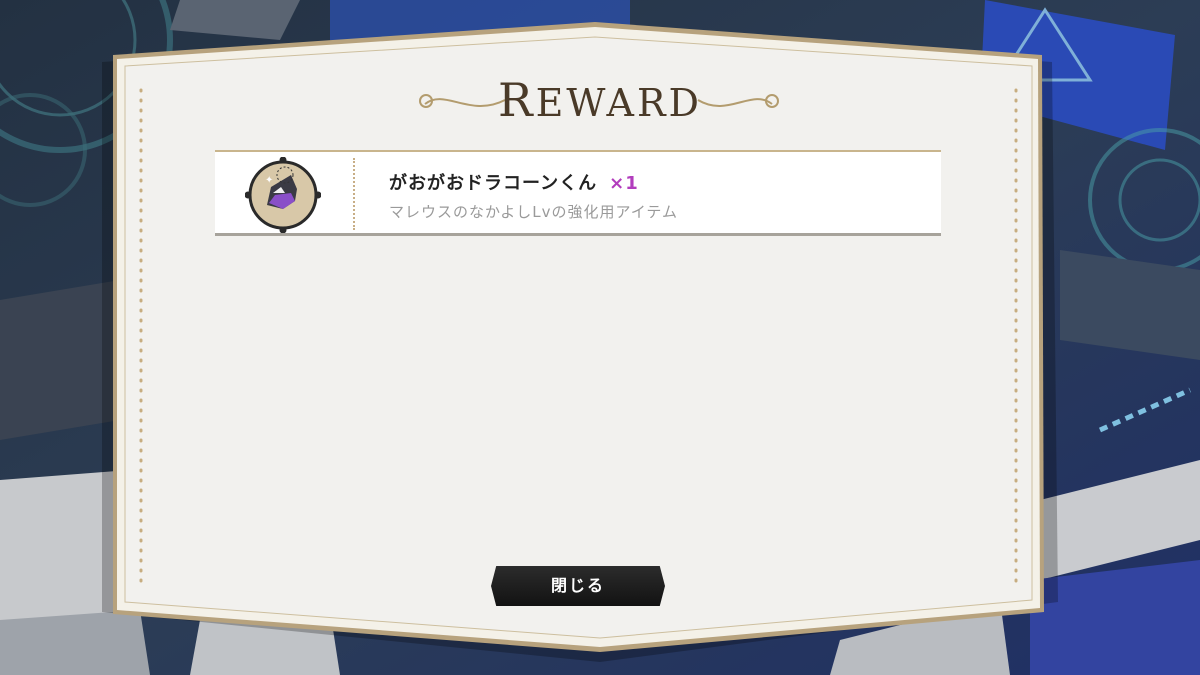 Image resolution: width=1200 pixels, height=675 pixels. What do you see at coordinates (578, 586) in the screenshot?
I see `close-button: 閉じる` at bounding box center [578, 586].